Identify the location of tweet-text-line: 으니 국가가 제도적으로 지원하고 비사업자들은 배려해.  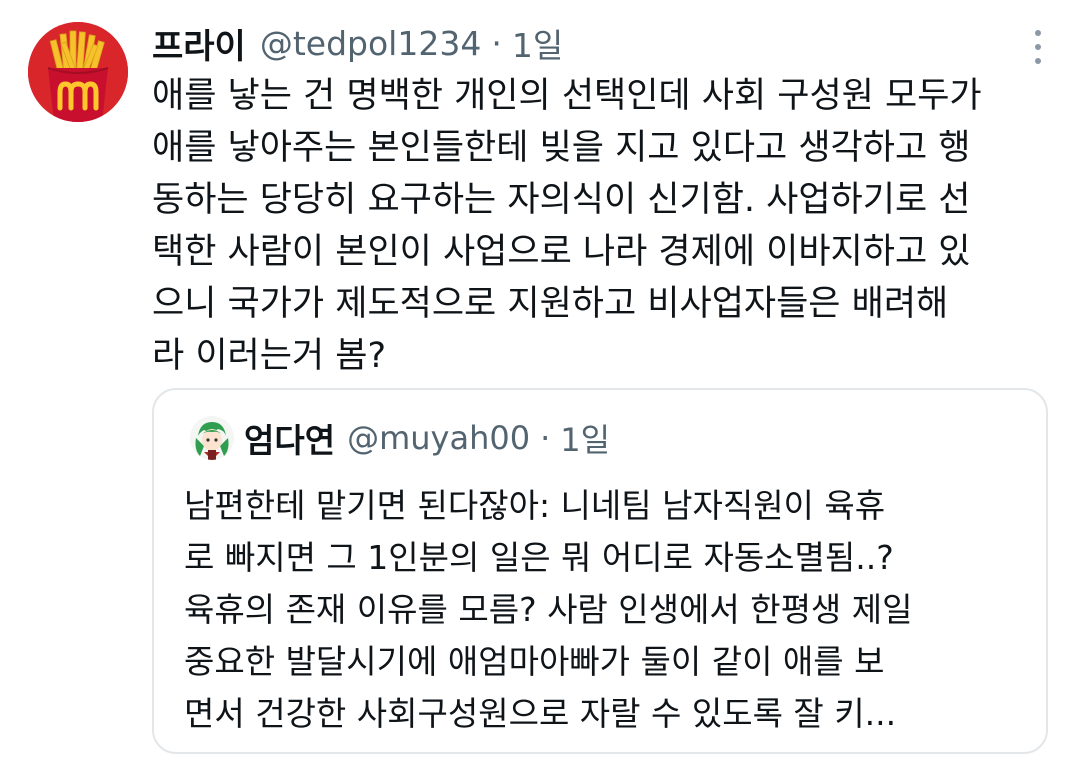
(550, 304).